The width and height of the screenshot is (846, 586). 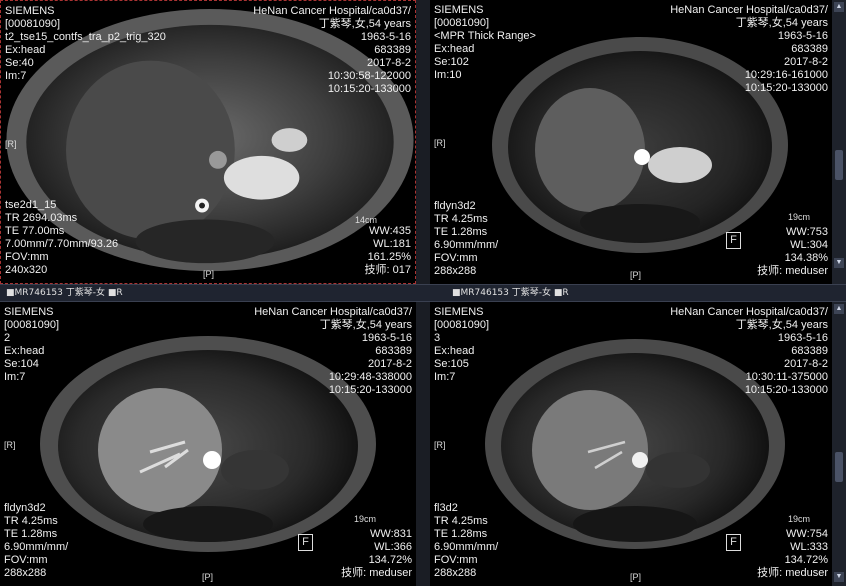 I want to click on acquisition-time-label: 10:29:48-338000, so click(x=370, y=377).